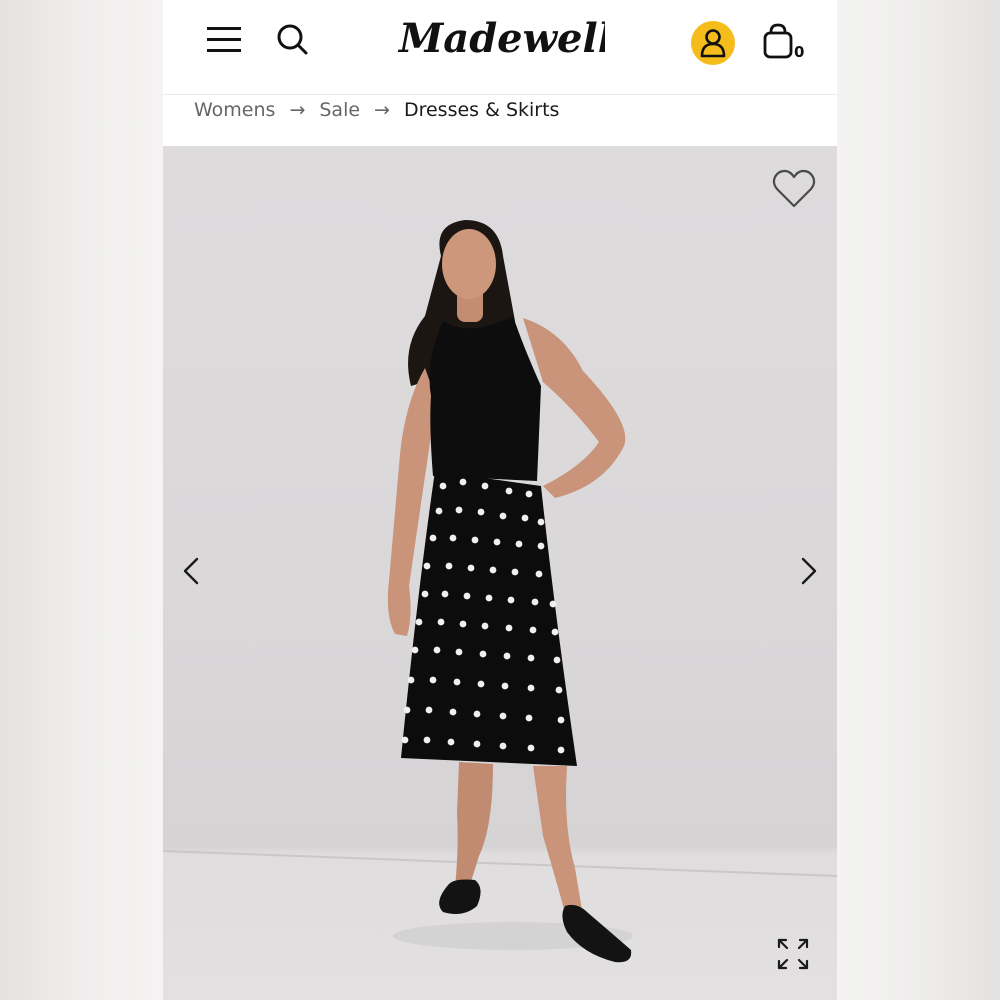 The width and height of the screenshot is (1000, 1000). I want to click on heart-outline-icon, so click(794, 189).